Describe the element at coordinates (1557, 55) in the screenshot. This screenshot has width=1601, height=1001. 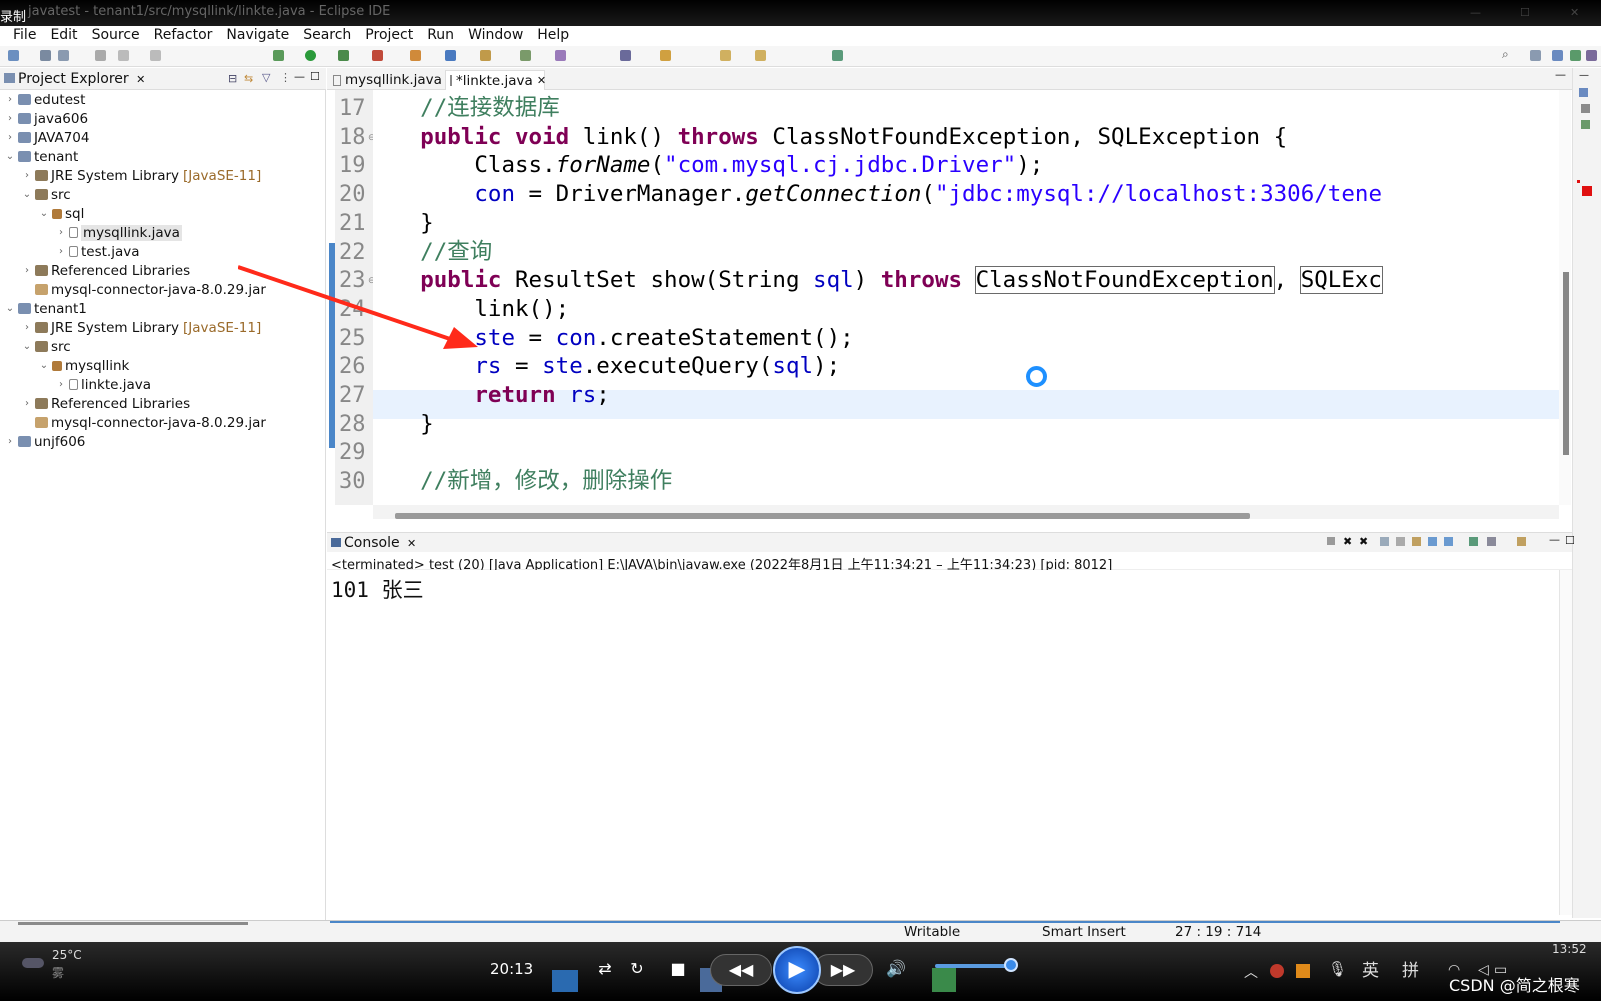
I see `java-perspective-icon` at that location.